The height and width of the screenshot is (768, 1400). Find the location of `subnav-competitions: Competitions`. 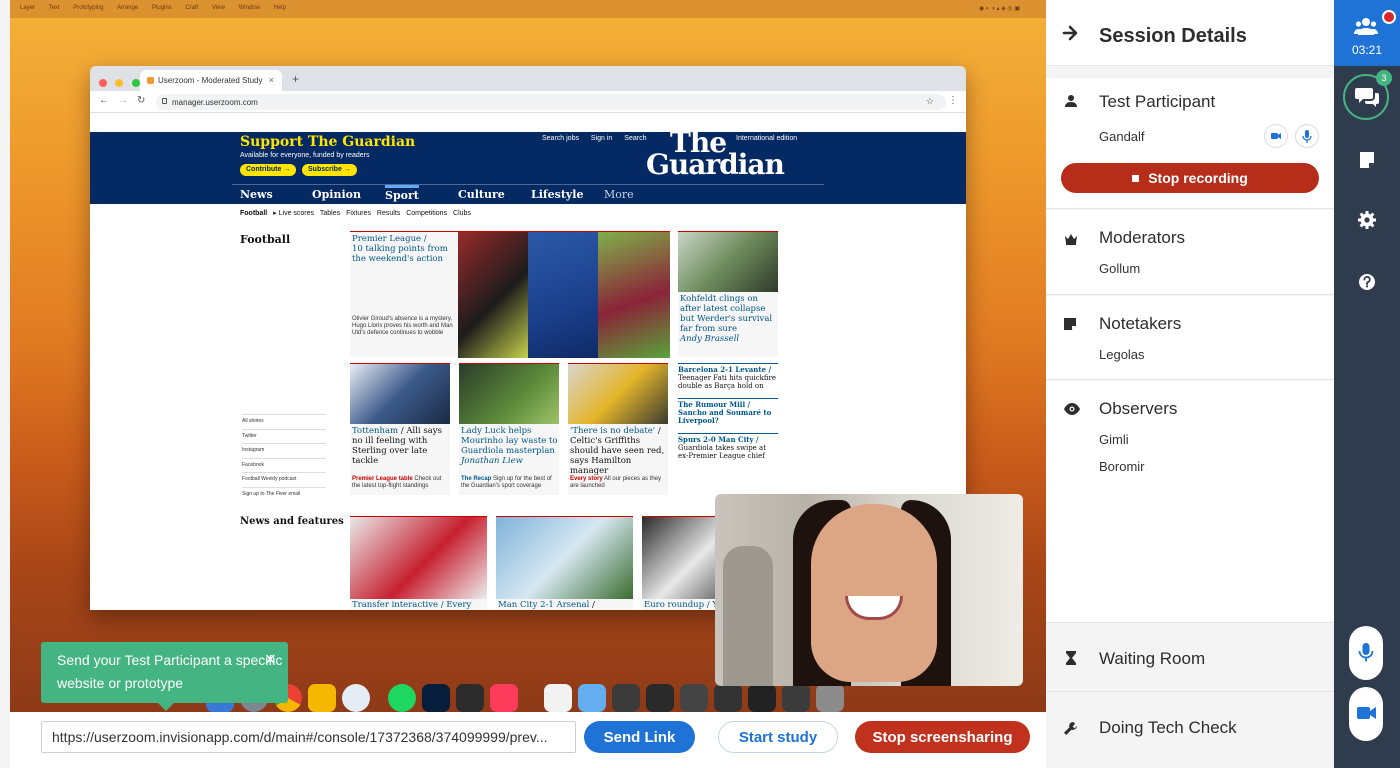

subnav-competitions: Competitions is located at coordinates (426, 213).